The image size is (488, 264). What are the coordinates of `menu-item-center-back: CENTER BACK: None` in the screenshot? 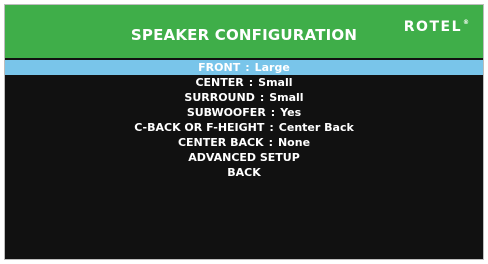 It's located at (244, 142).